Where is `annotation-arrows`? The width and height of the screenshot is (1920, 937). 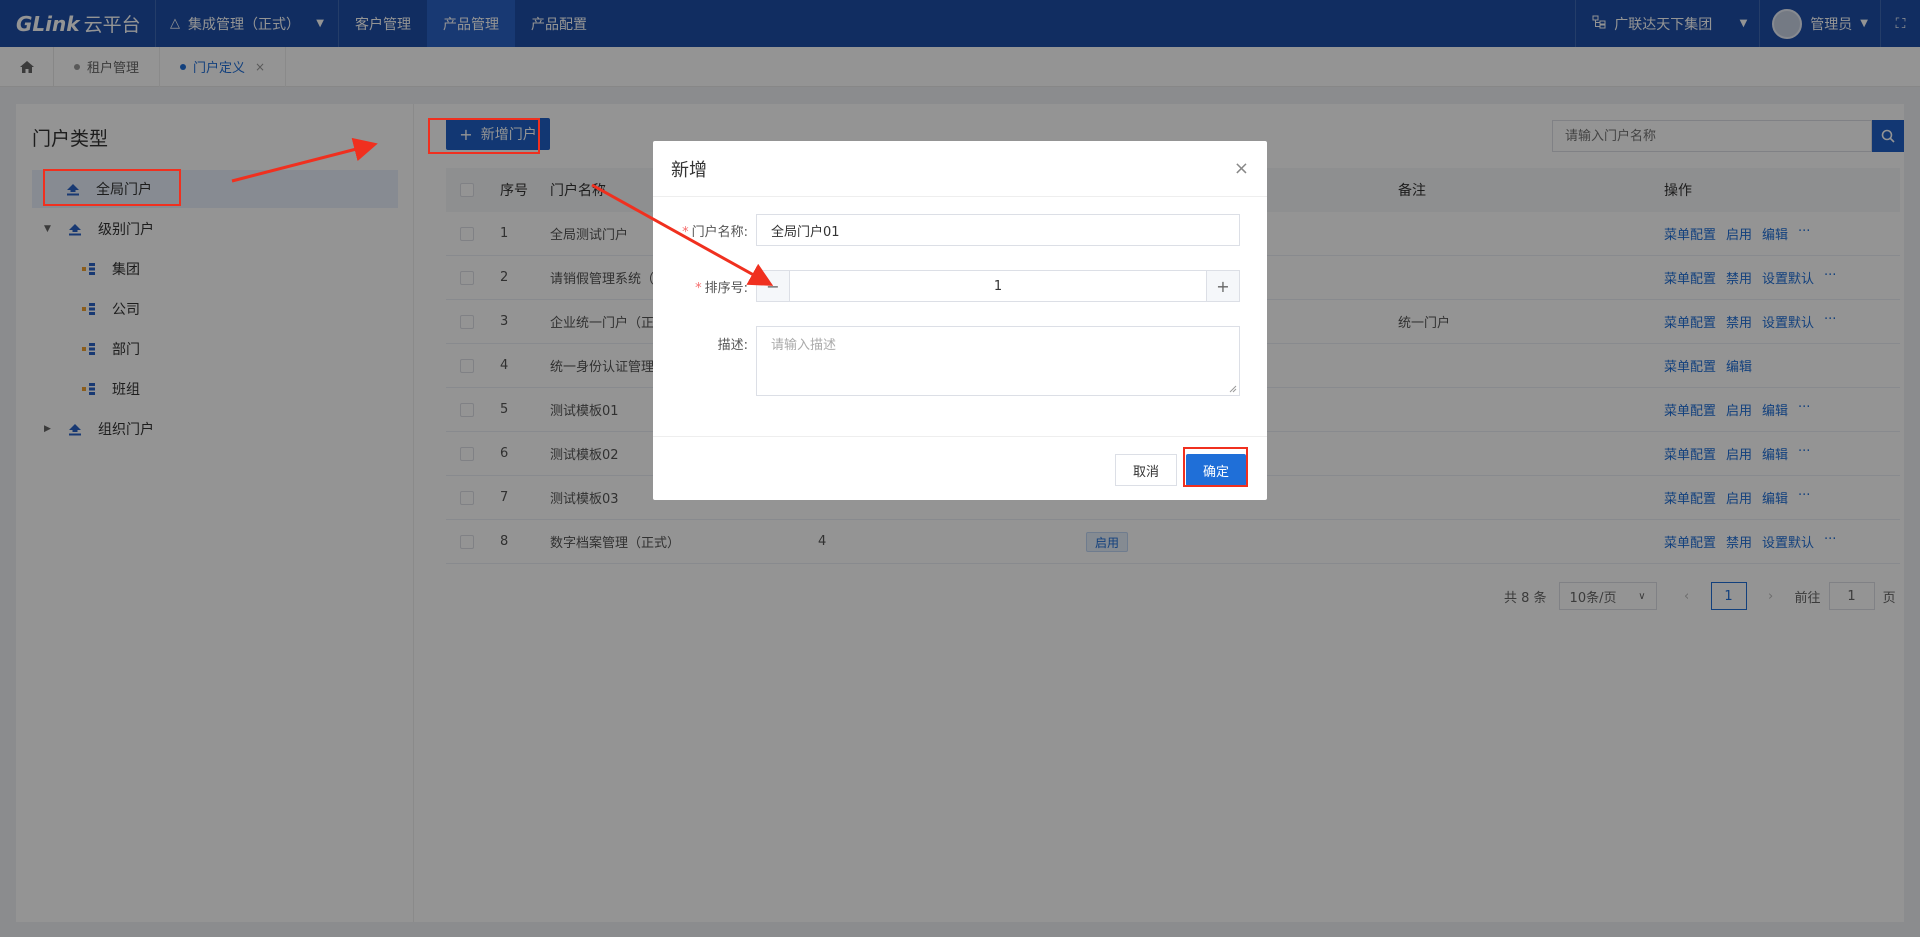 annotation-arrows is located at coordinates (502, 211).